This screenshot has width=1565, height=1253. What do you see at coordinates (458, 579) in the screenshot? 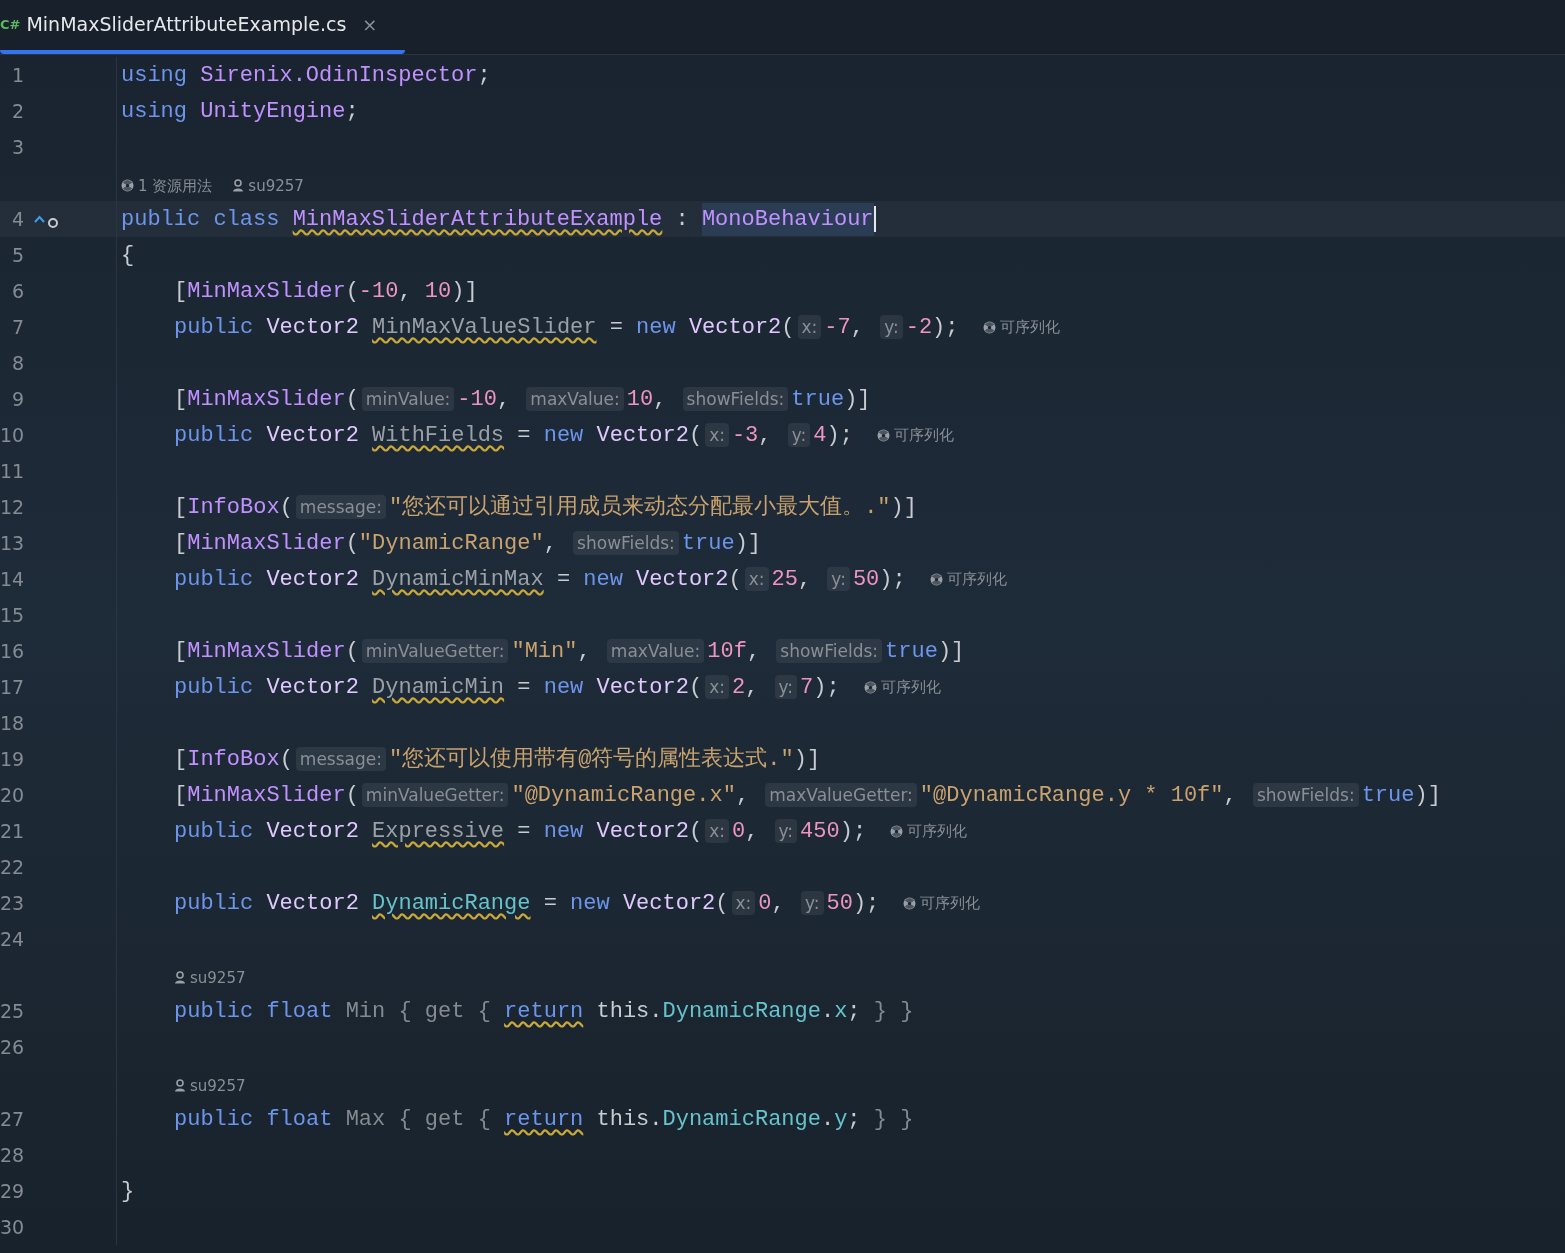
I see `code-token: DynamicMinMax` at bounding box center [458, 579].